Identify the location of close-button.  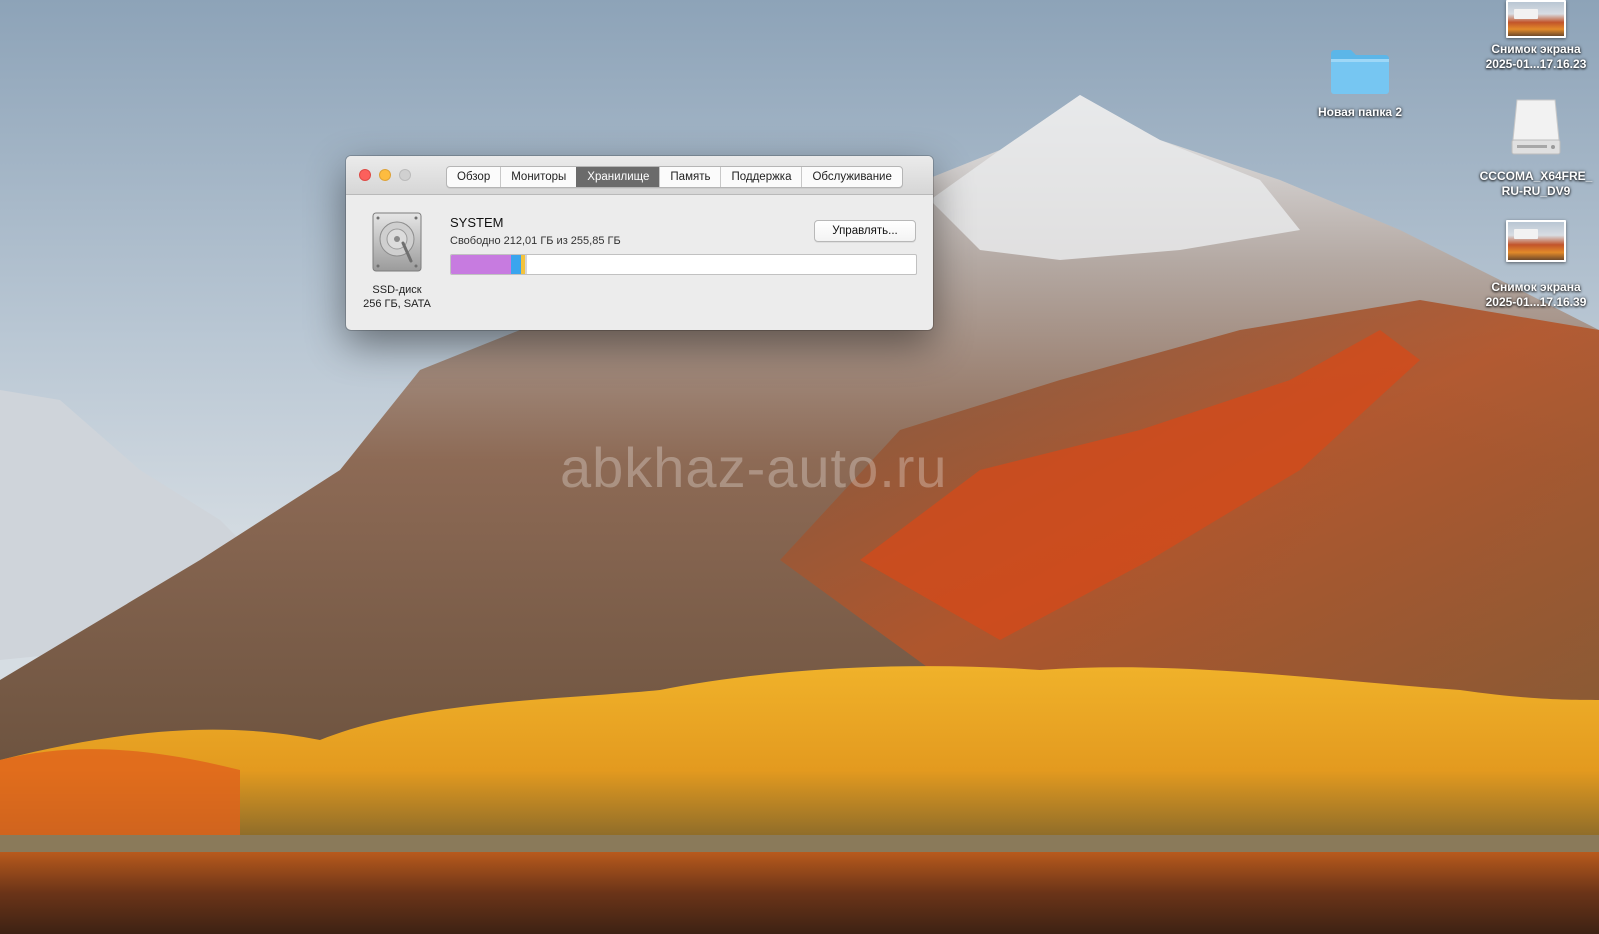
(365, 175).